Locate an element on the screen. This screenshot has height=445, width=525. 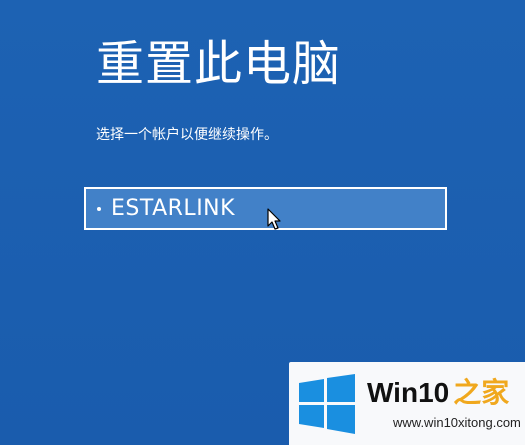
account-name: ESTARLINK is located at coordinates (173, 208).